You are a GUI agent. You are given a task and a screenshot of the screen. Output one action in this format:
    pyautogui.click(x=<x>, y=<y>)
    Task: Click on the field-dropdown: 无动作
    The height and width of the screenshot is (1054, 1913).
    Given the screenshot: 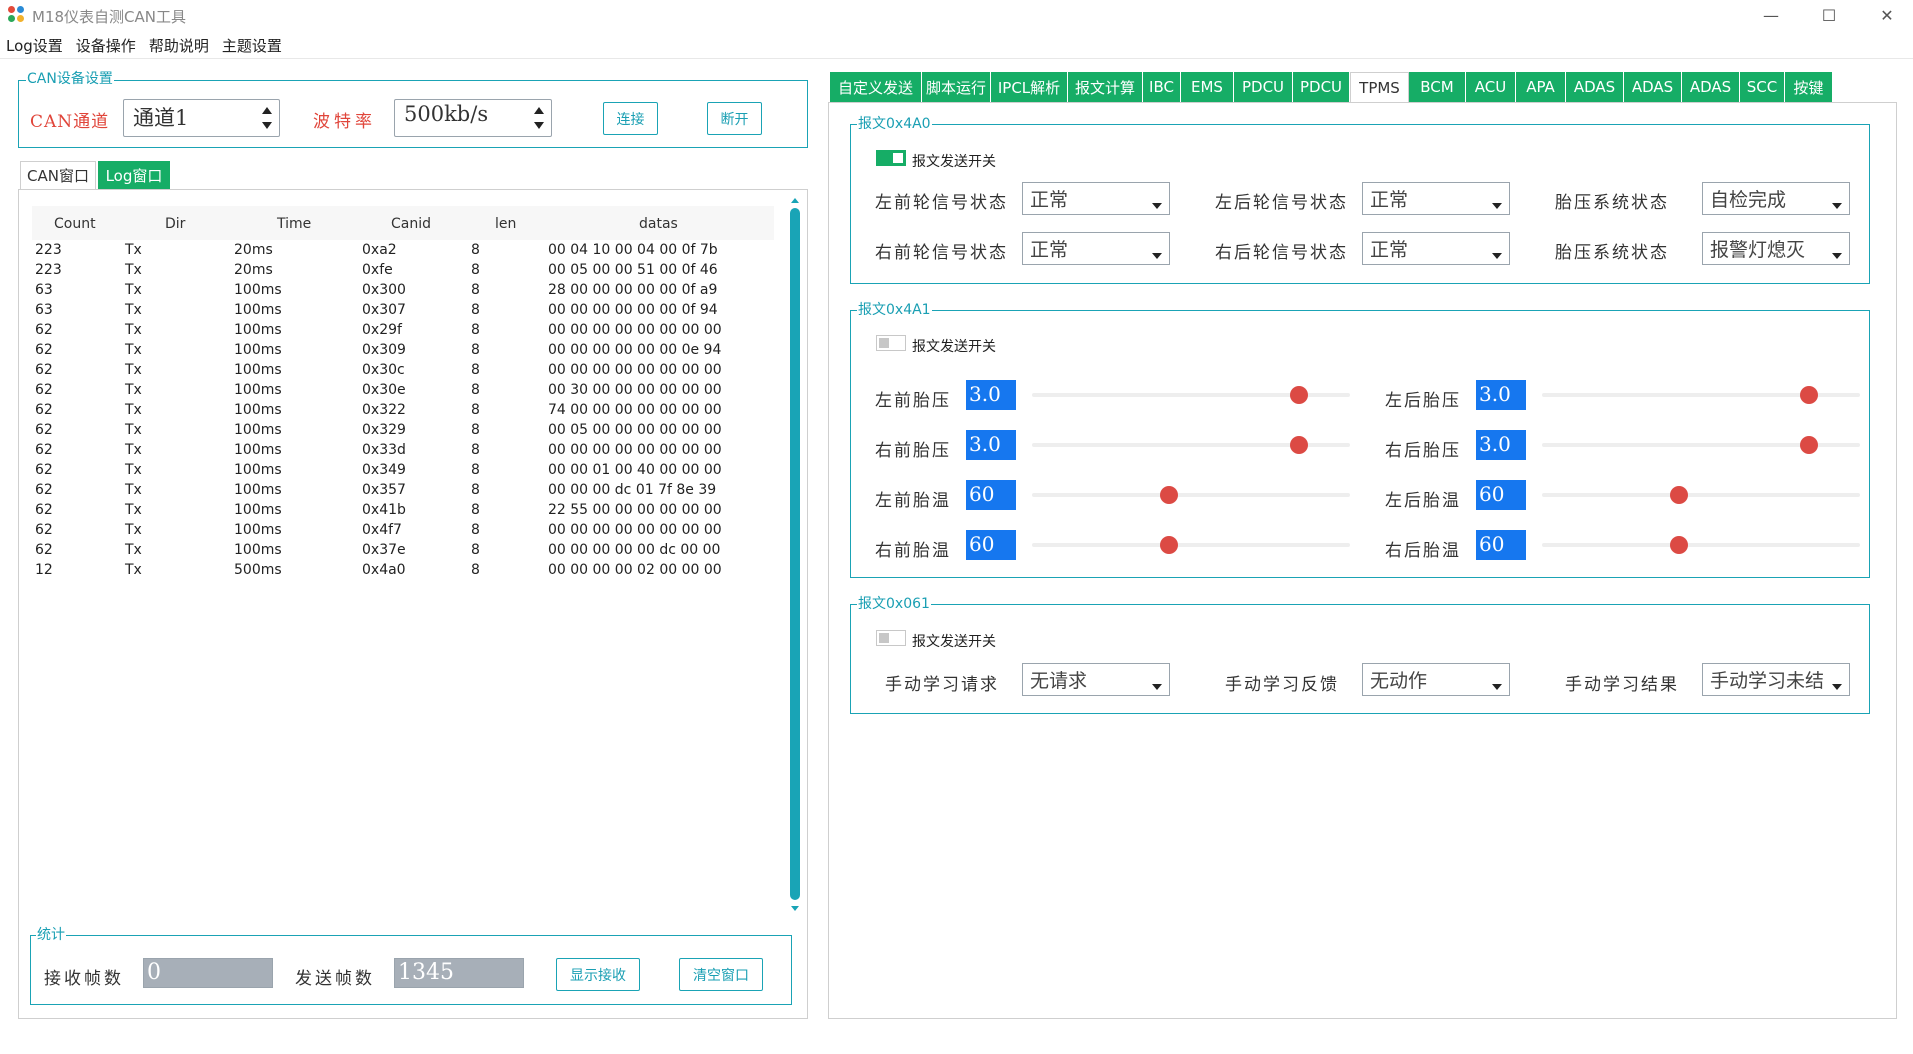 What is the action you would take?
    pyautogui.click(x=1436, y=679)
    